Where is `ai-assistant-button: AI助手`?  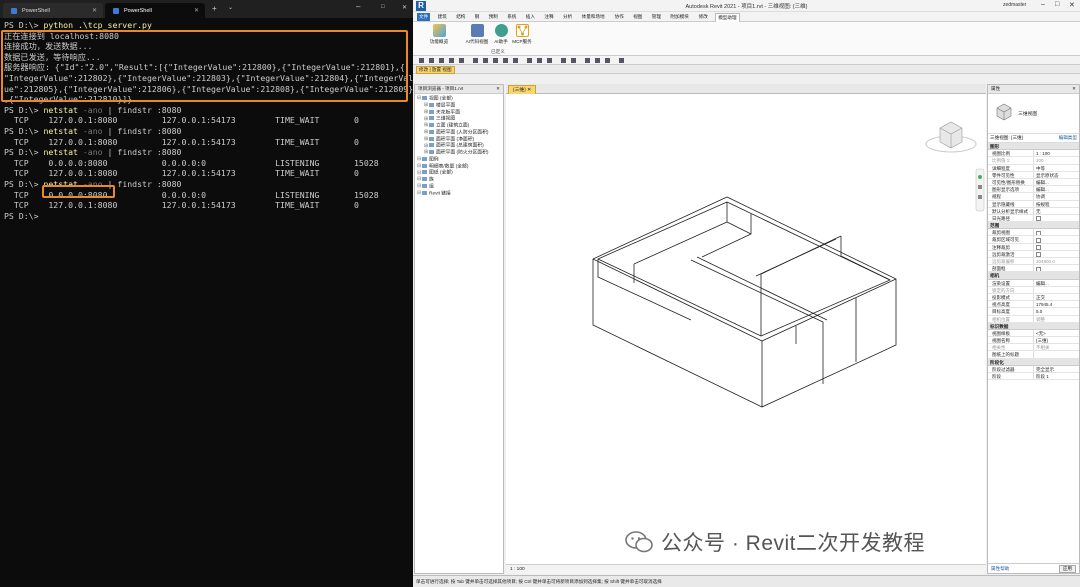
ai-assistant-button: AI助手 is located at coordinates (501, 34).